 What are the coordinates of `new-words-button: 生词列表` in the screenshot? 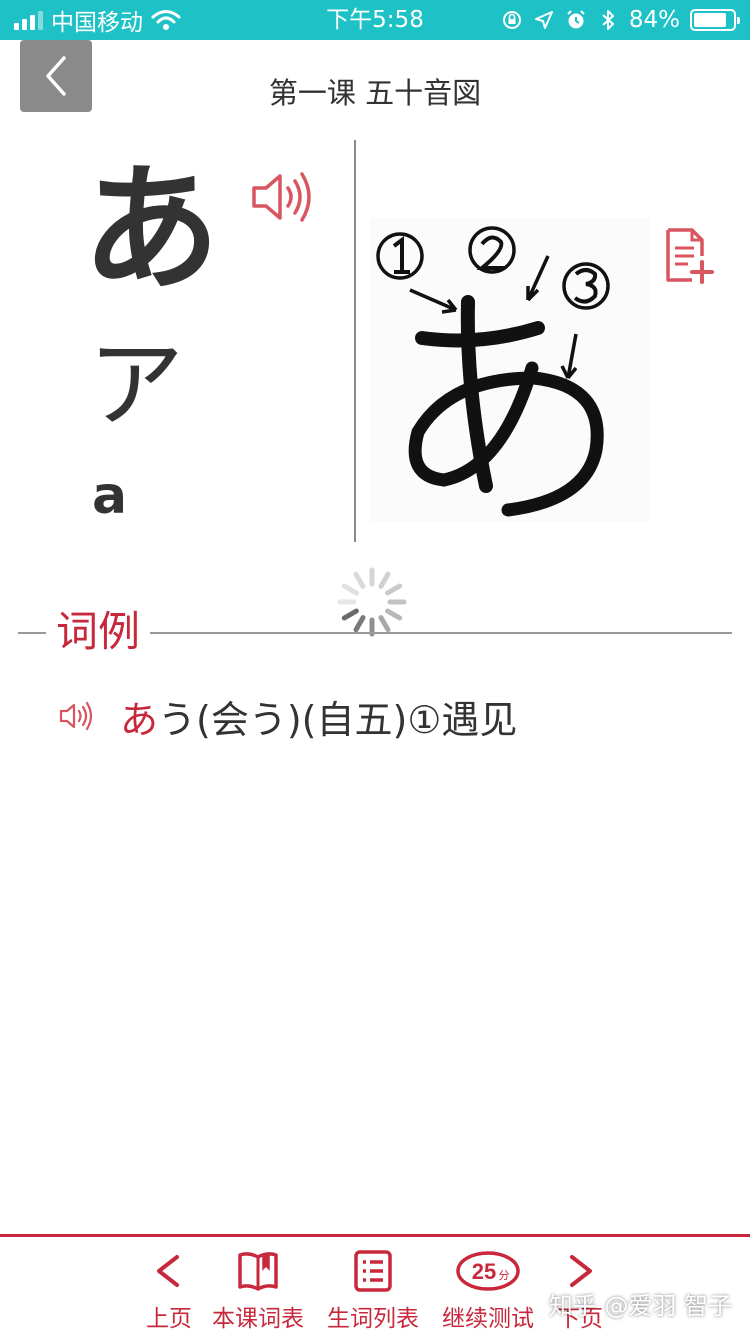 It's located at (373, 1291).